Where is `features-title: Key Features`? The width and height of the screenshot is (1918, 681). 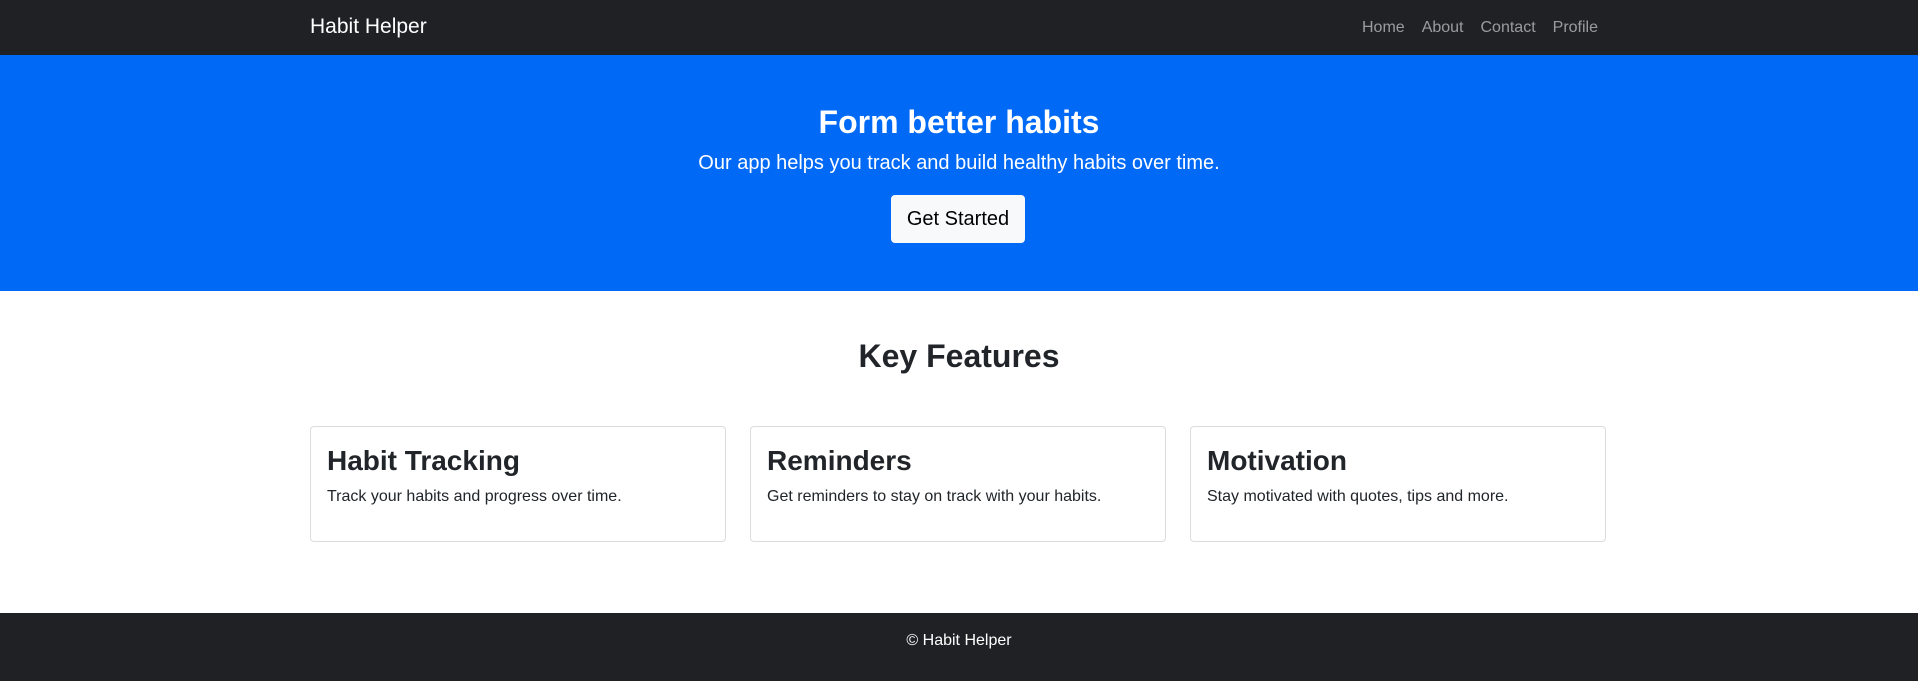 features-title: Key Features is located at coordinates (959, 356).